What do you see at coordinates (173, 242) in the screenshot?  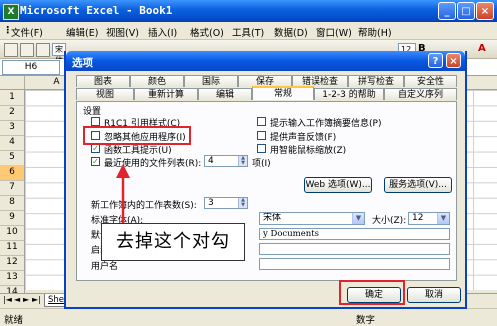 I see `instruction-callout: 去掉这个对勾` at bounding box center [173, 242].